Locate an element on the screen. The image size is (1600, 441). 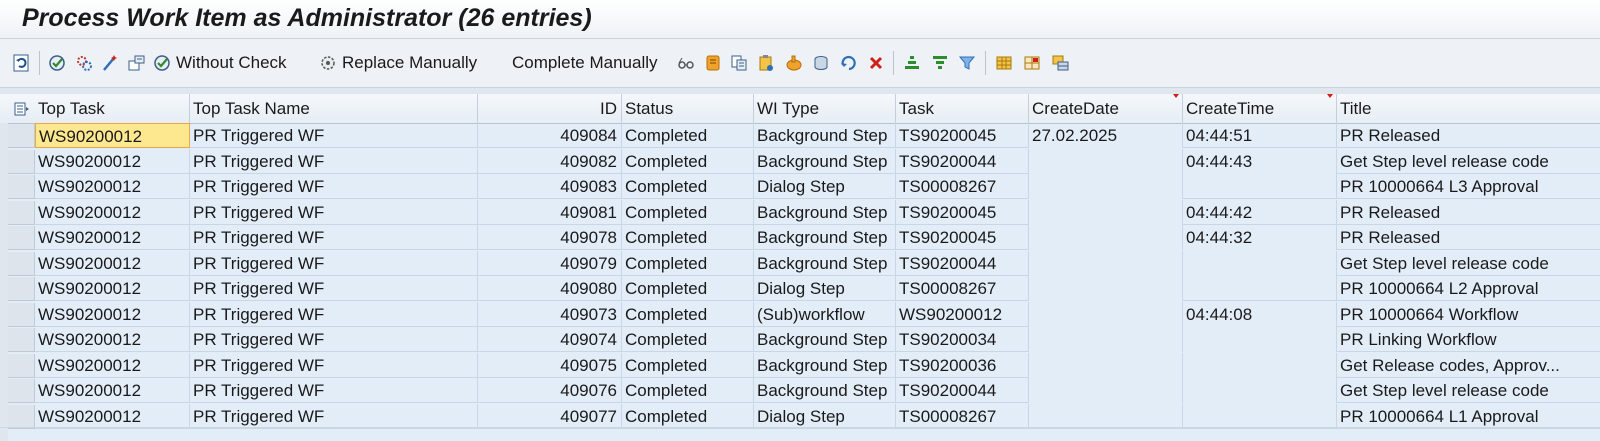
refresh-icon is located at coordinates (22, 63).